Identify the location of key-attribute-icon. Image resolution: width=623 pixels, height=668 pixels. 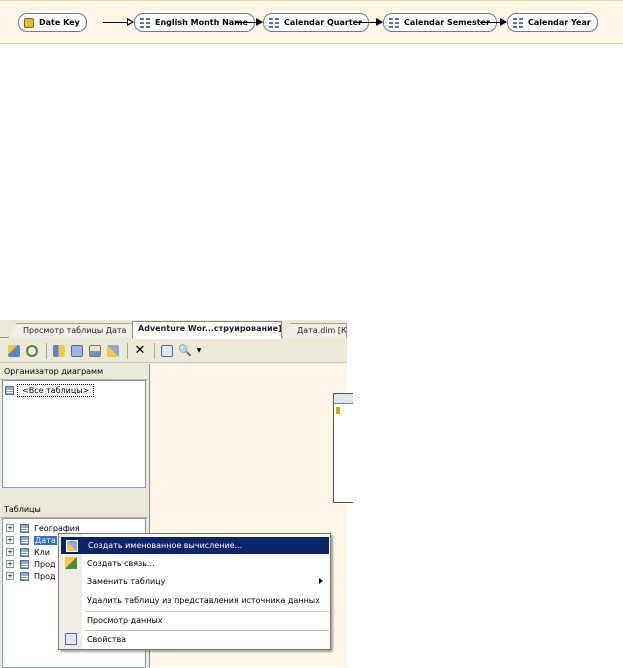
(29, 22).